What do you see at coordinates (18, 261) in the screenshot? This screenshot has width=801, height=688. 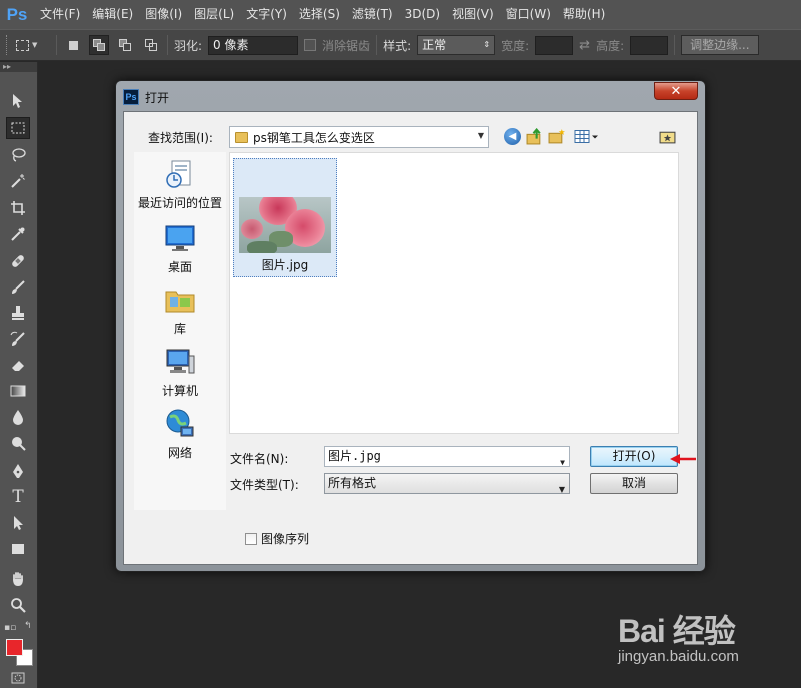 I see `healing-brush-tool` at bounding box center [18, 261].